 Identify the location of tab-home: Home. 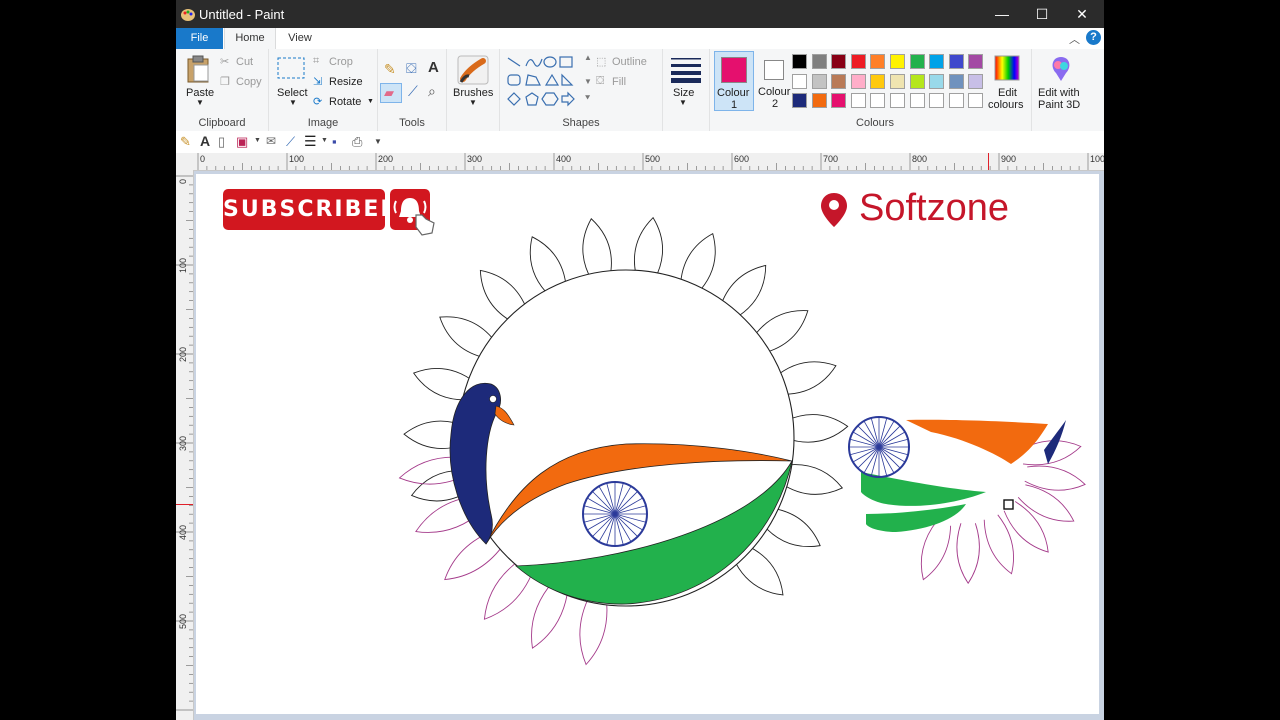
(250, 39).